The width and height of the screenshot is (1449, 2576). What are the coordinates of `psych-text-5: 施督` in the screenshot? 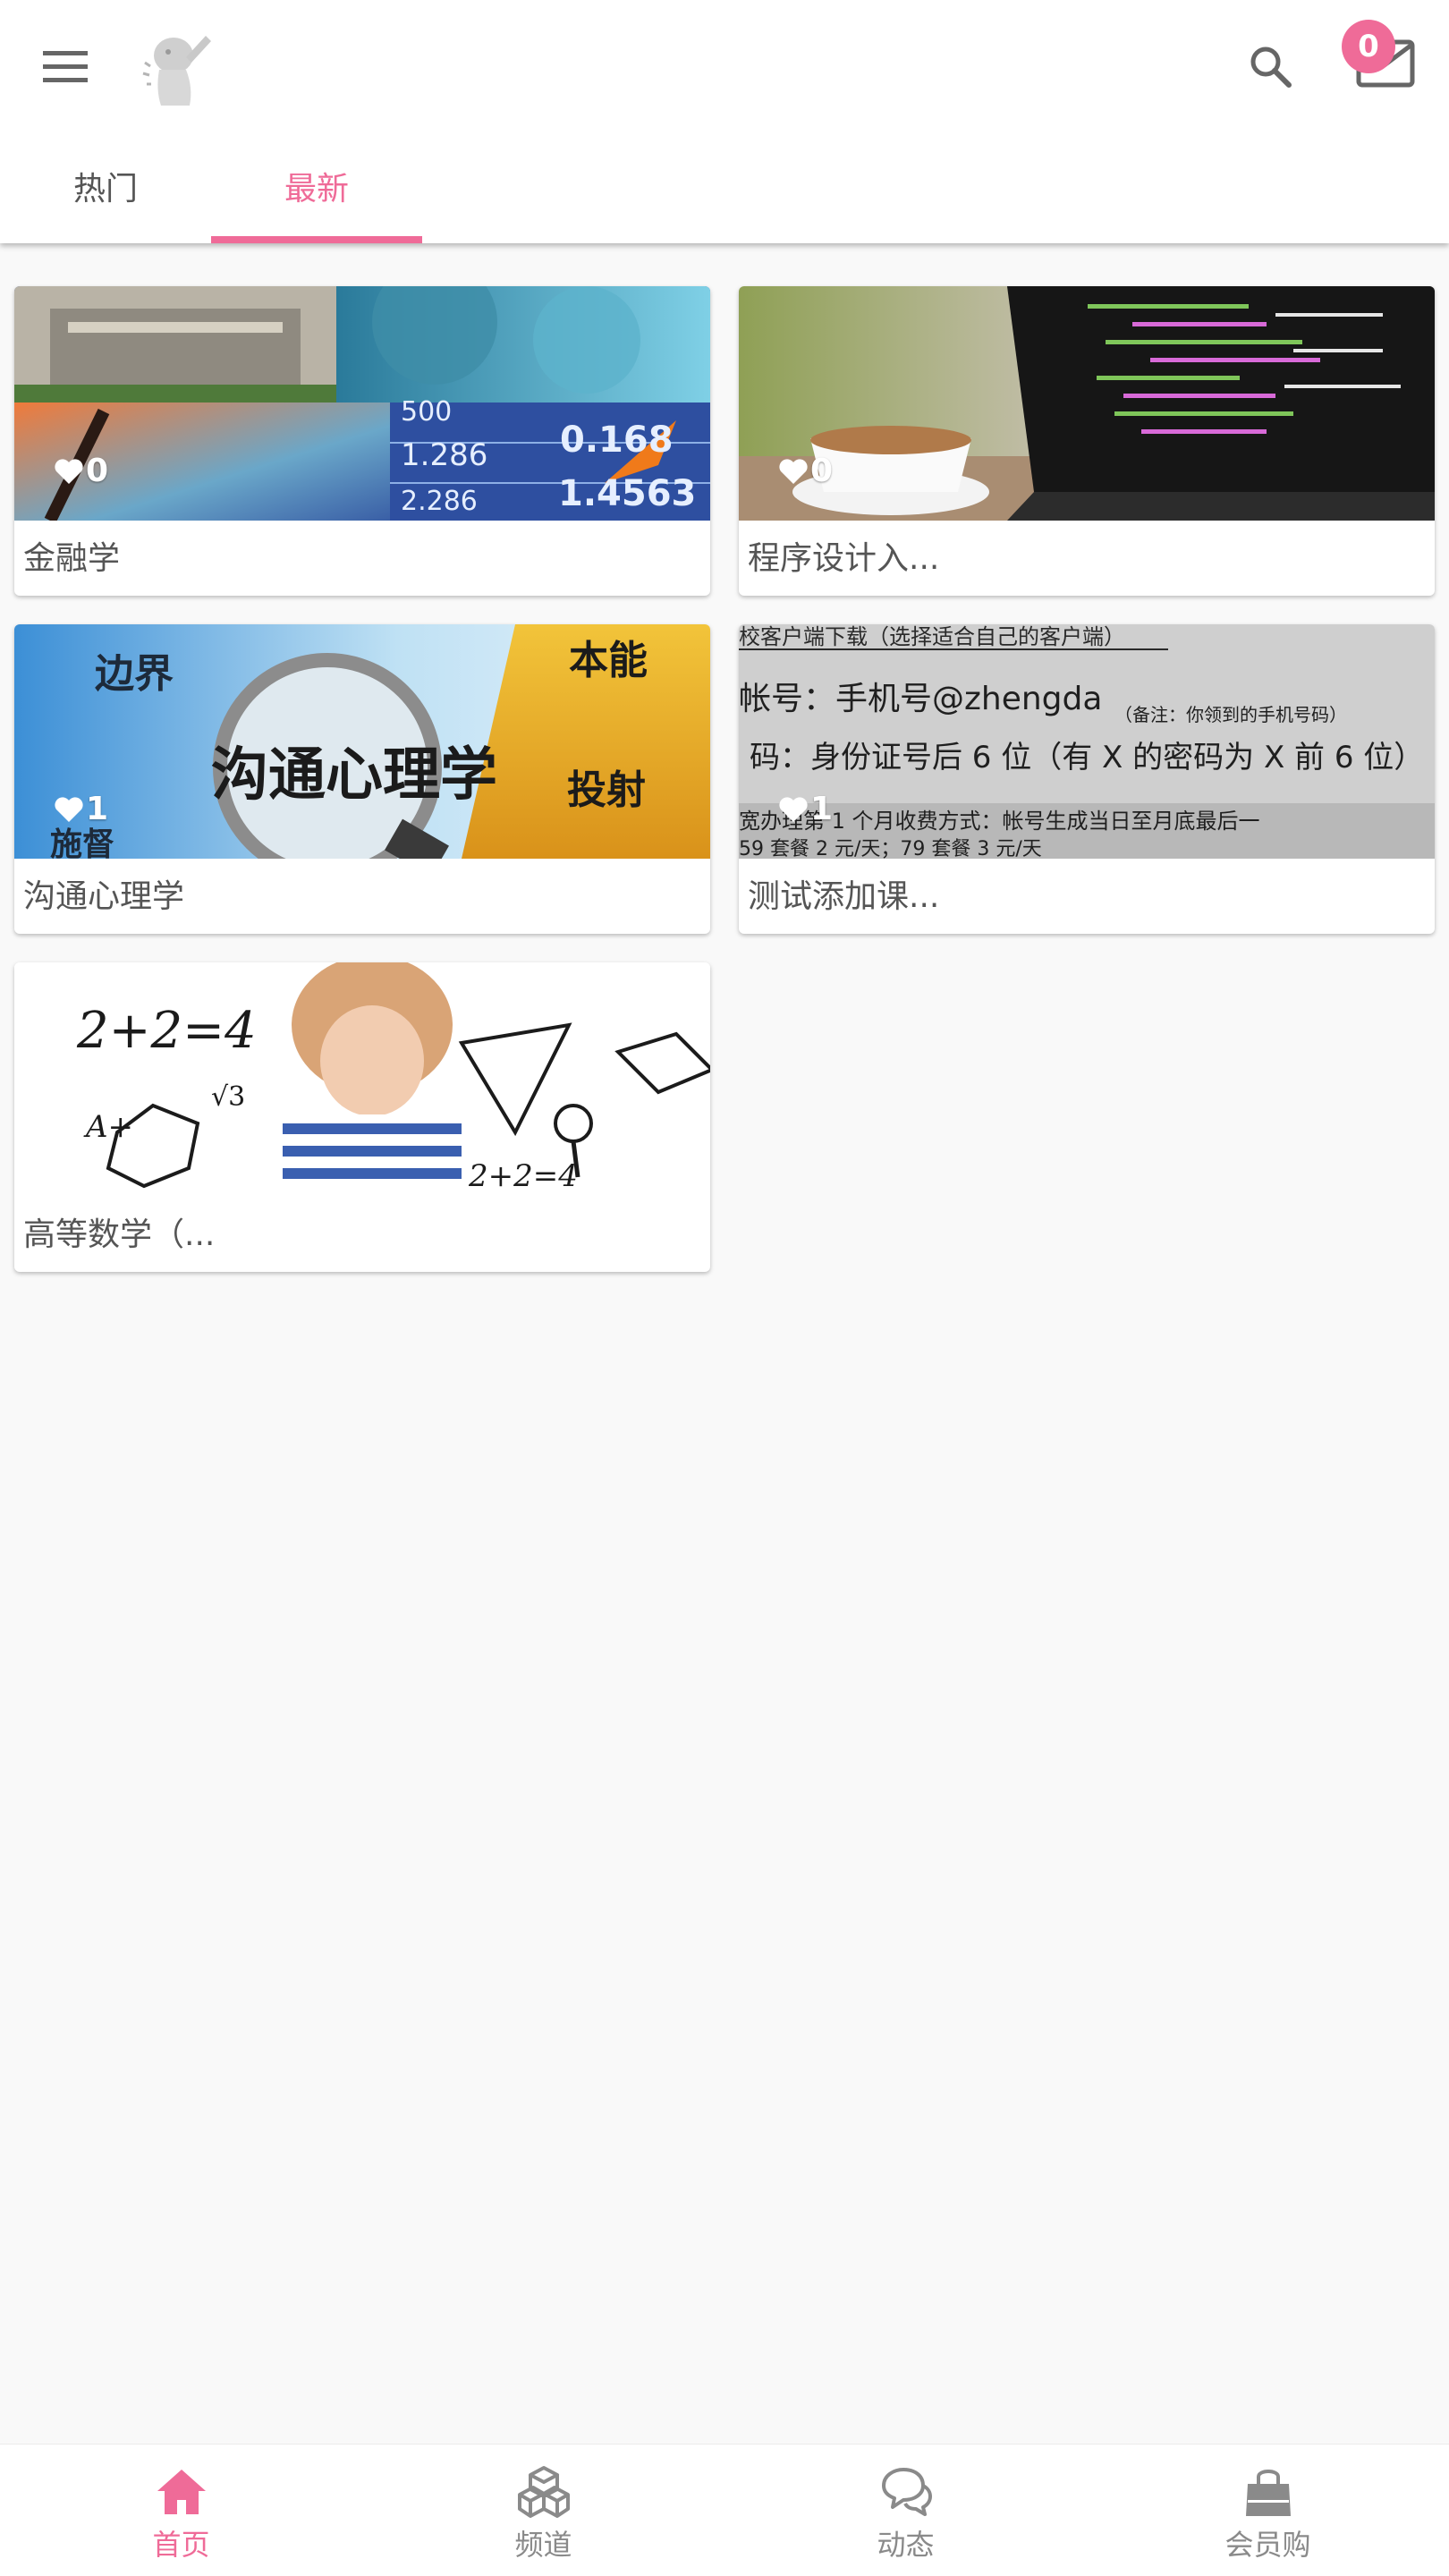 It's located at (82, 842).